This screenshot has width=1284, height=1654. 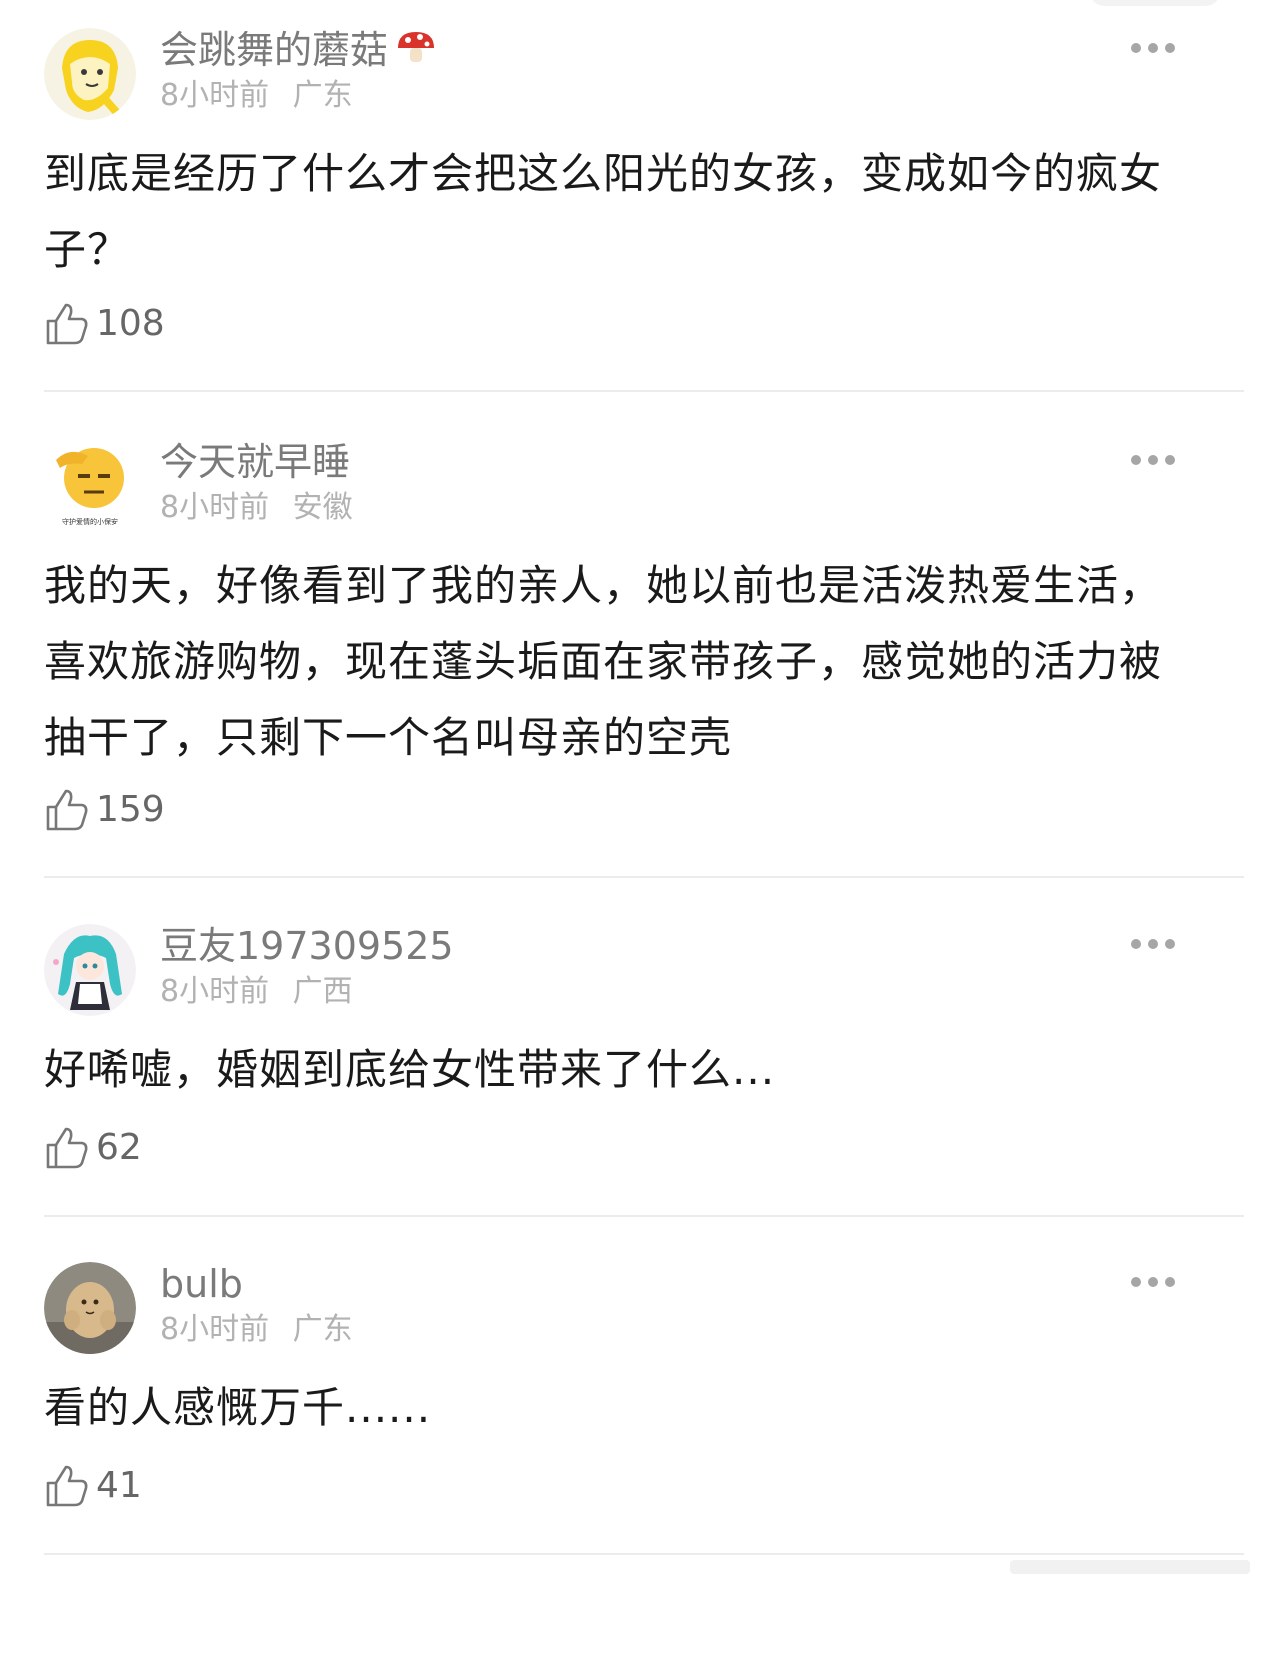 What do you see at coordinates (93, 1486) in the screenshot?
I see `like-button: 41` at bounding box center [93, 1486].